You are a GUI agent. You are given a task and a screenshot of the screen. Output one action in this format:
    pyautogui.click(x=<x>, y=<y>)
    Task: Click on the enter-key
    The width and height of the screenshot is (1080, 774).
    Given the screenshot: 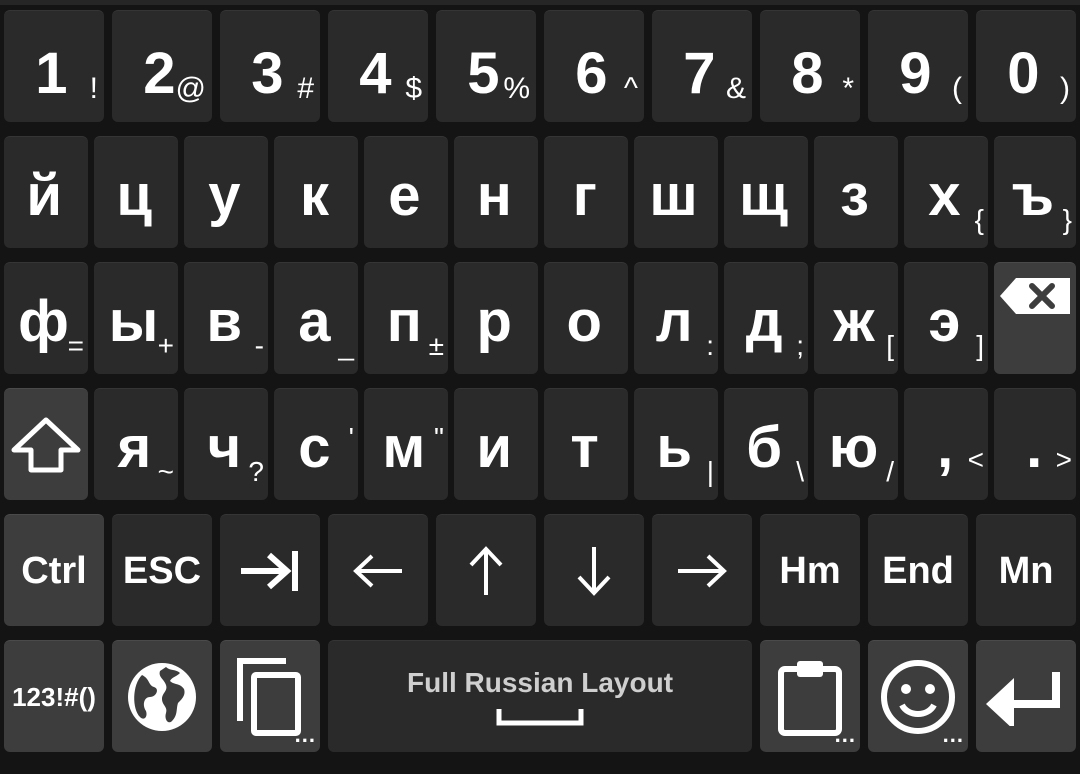 What is the action you would take?
    pyautogui.click(x=1026, y=696)
    